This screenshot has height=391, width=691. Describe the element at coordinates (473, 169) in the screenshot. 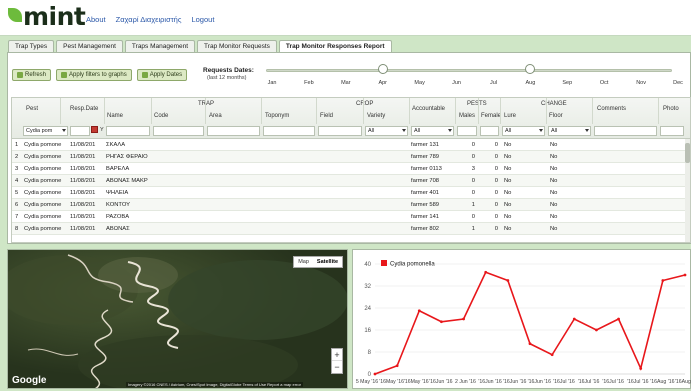

I see `cell-males: 3` at that location.